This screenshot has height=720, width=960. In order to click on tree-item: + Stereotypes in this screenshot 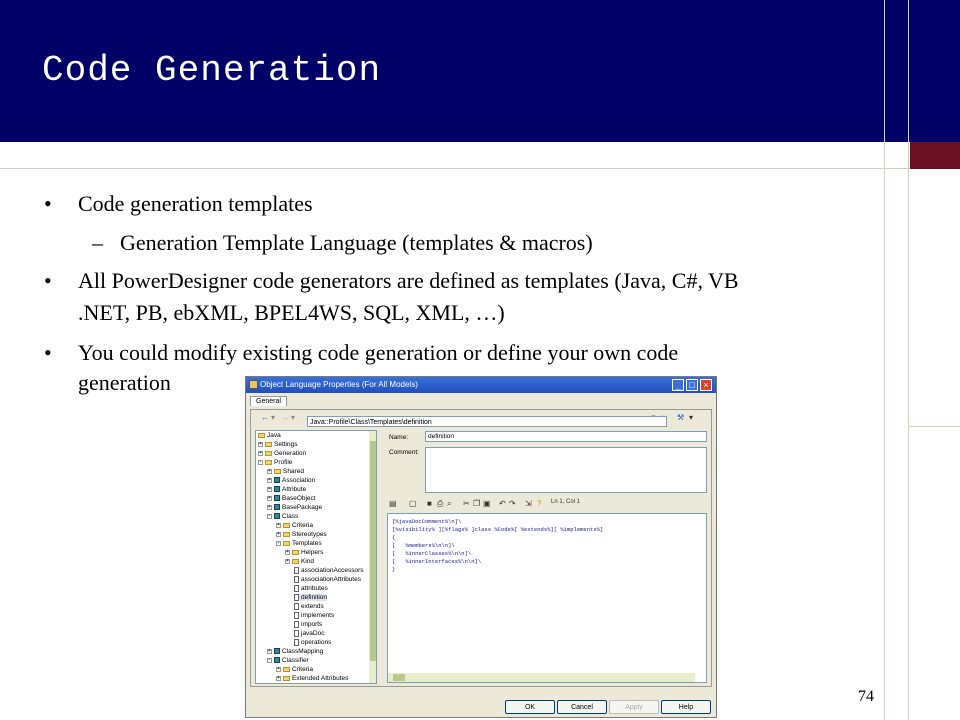, I will do `click(301, 534)`.